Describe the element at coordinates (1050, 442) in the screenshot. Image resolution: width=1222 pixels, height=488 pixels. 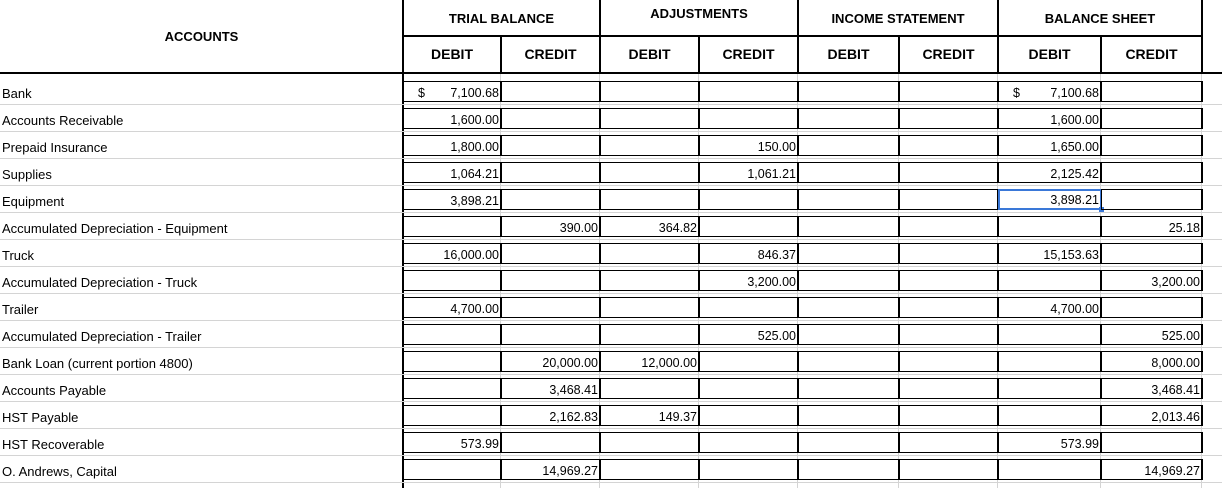
I see `bs-debit-cell: 573.99` at that location.